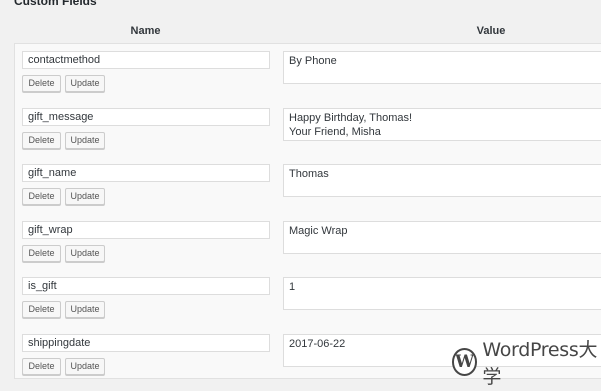 This screenshot has width=601, height=391. Describe the element at coordinates (442, 67) in the screenshot. I see `field-value-textarea: By Phone` at that location.